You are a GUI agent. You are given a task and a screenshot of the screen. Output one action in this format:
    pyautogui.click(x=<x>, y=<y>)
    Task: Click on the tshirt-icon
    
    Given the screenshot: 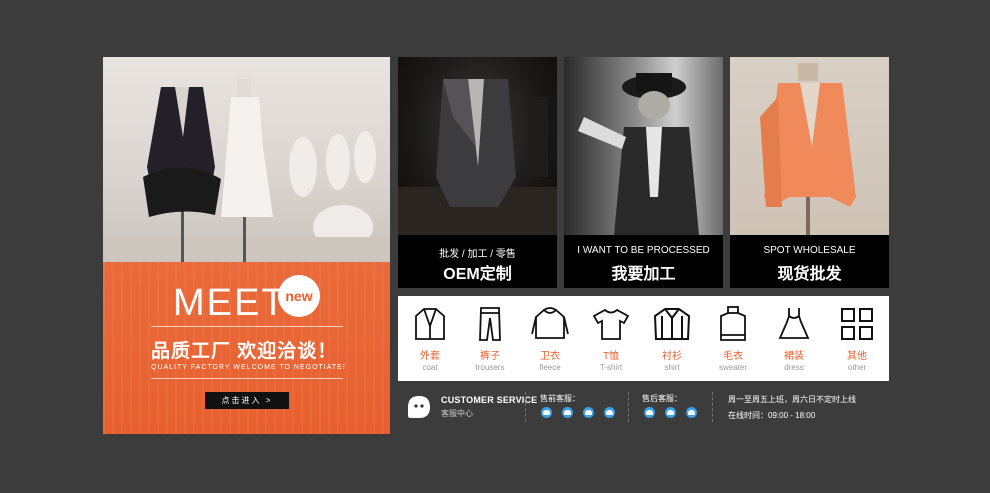 What is the action you would take?
    pyautogui.click(x=611, y=324)
    